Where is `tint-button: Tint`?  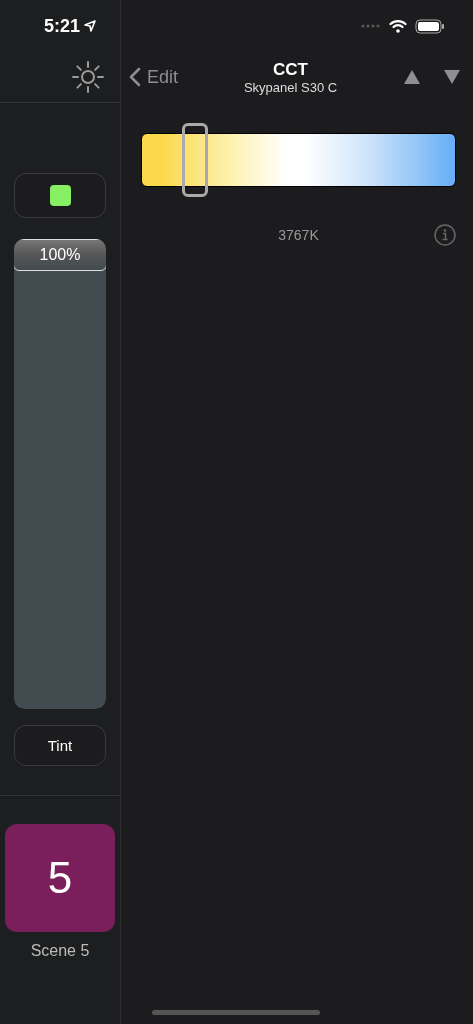
tint-button: Tint is located at coordinates (60, 745).